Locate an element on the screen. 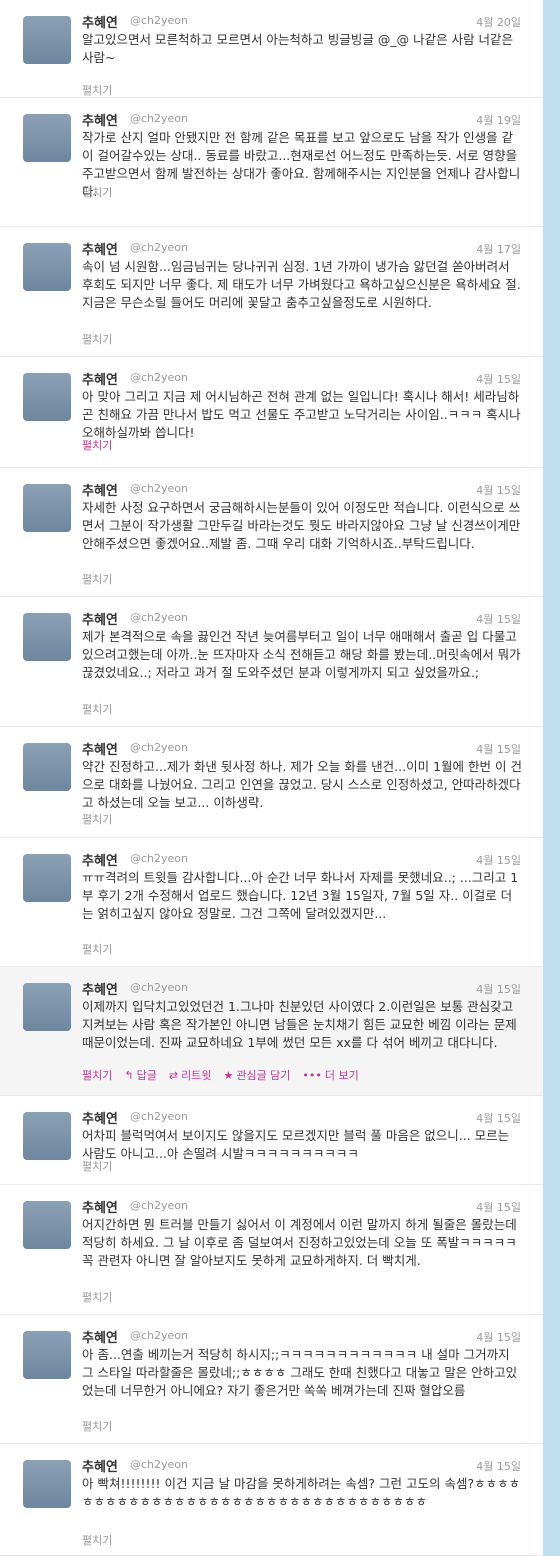  reply-icon: ↰ is located at coordinates (129, 1075).